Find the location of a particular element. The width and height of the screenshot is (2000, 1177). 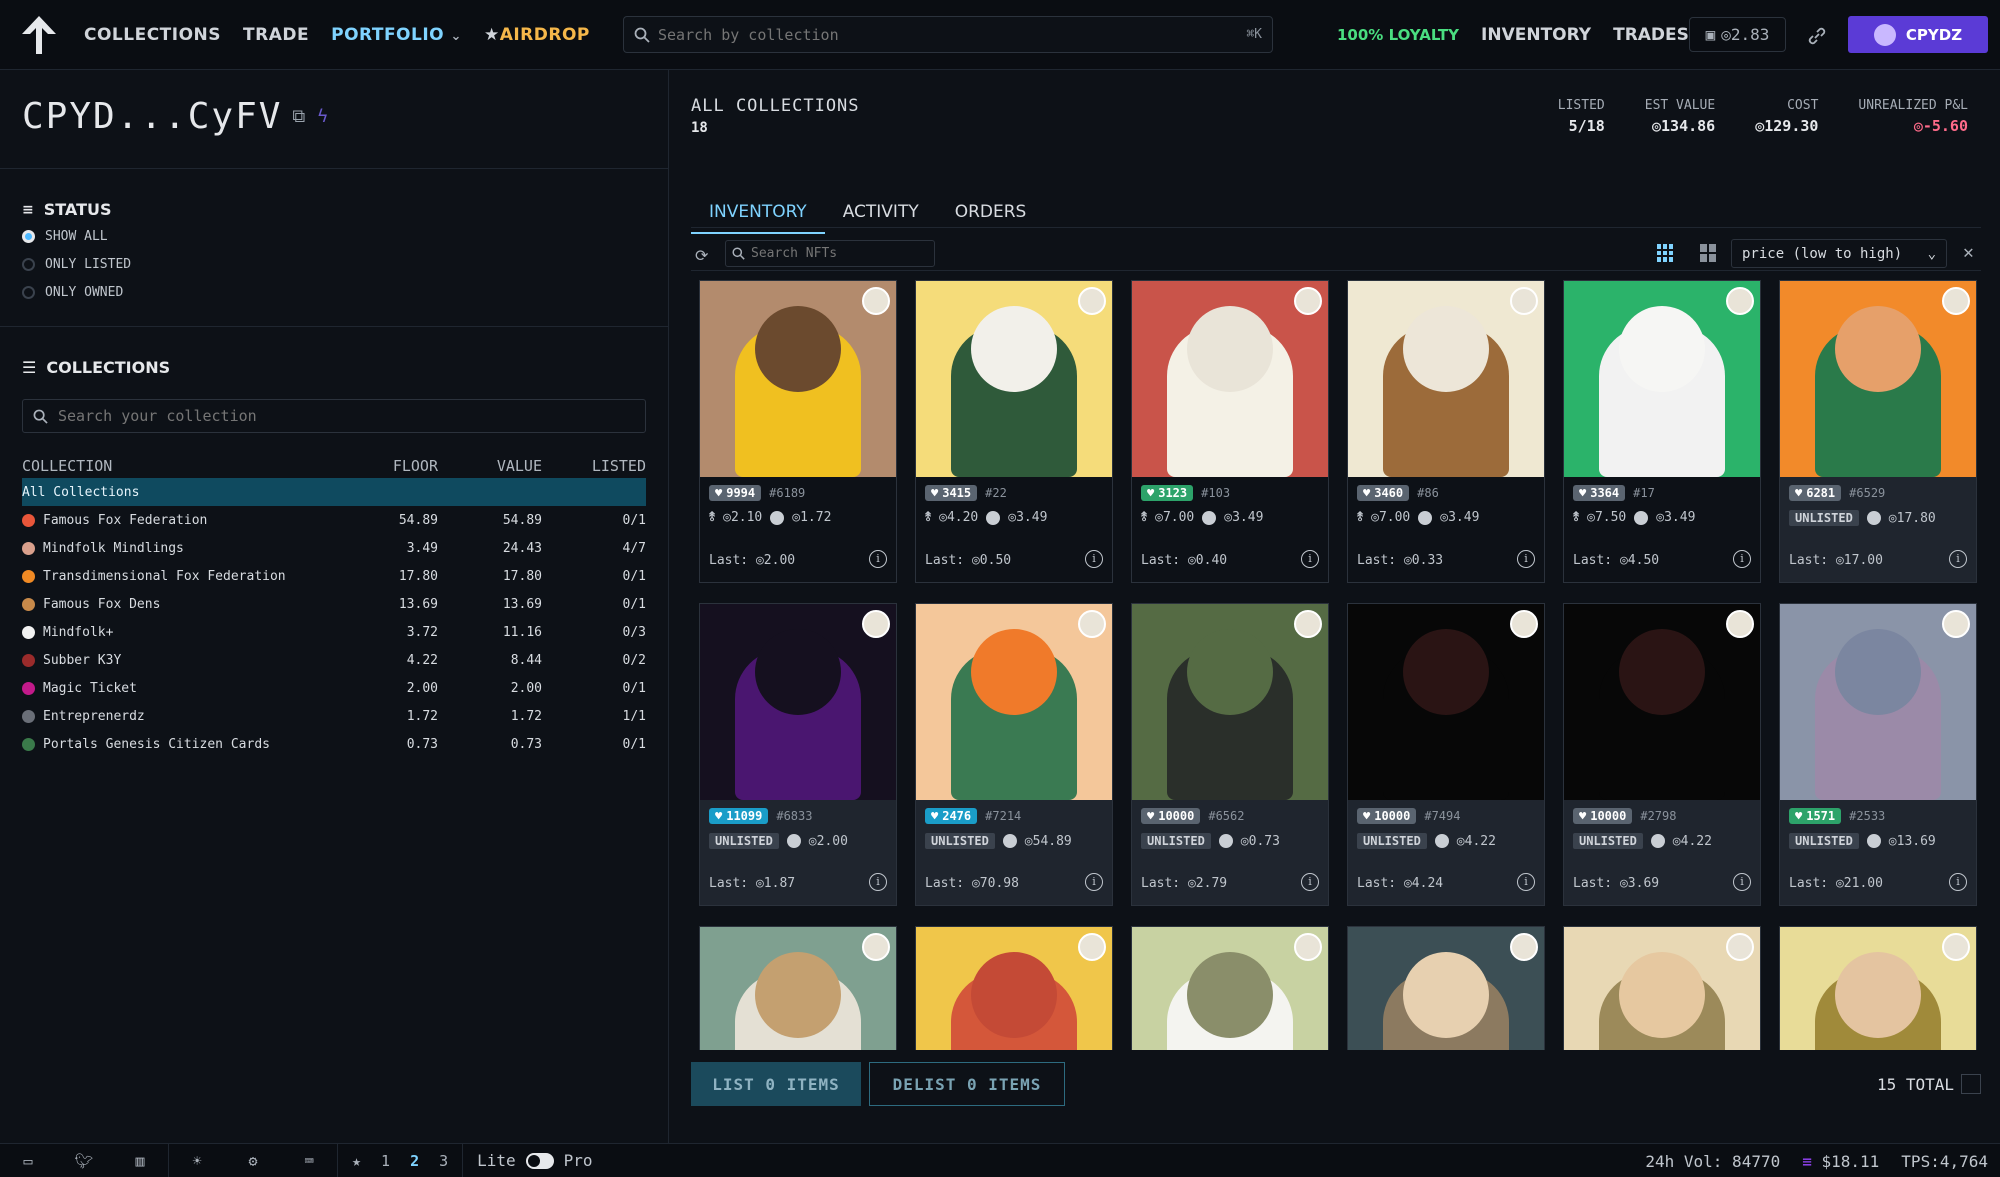

collection-search: ⌘K is located at coordinates (948, 34).